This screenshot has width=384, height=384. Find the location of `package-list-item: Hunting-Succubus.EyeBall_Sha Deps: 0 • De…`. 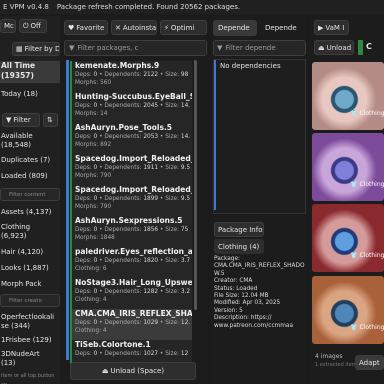

package-list-item: Hunting-Succubus.EyeBall_Sha Deps: 0 • De… is located at coordinates (131, 109).